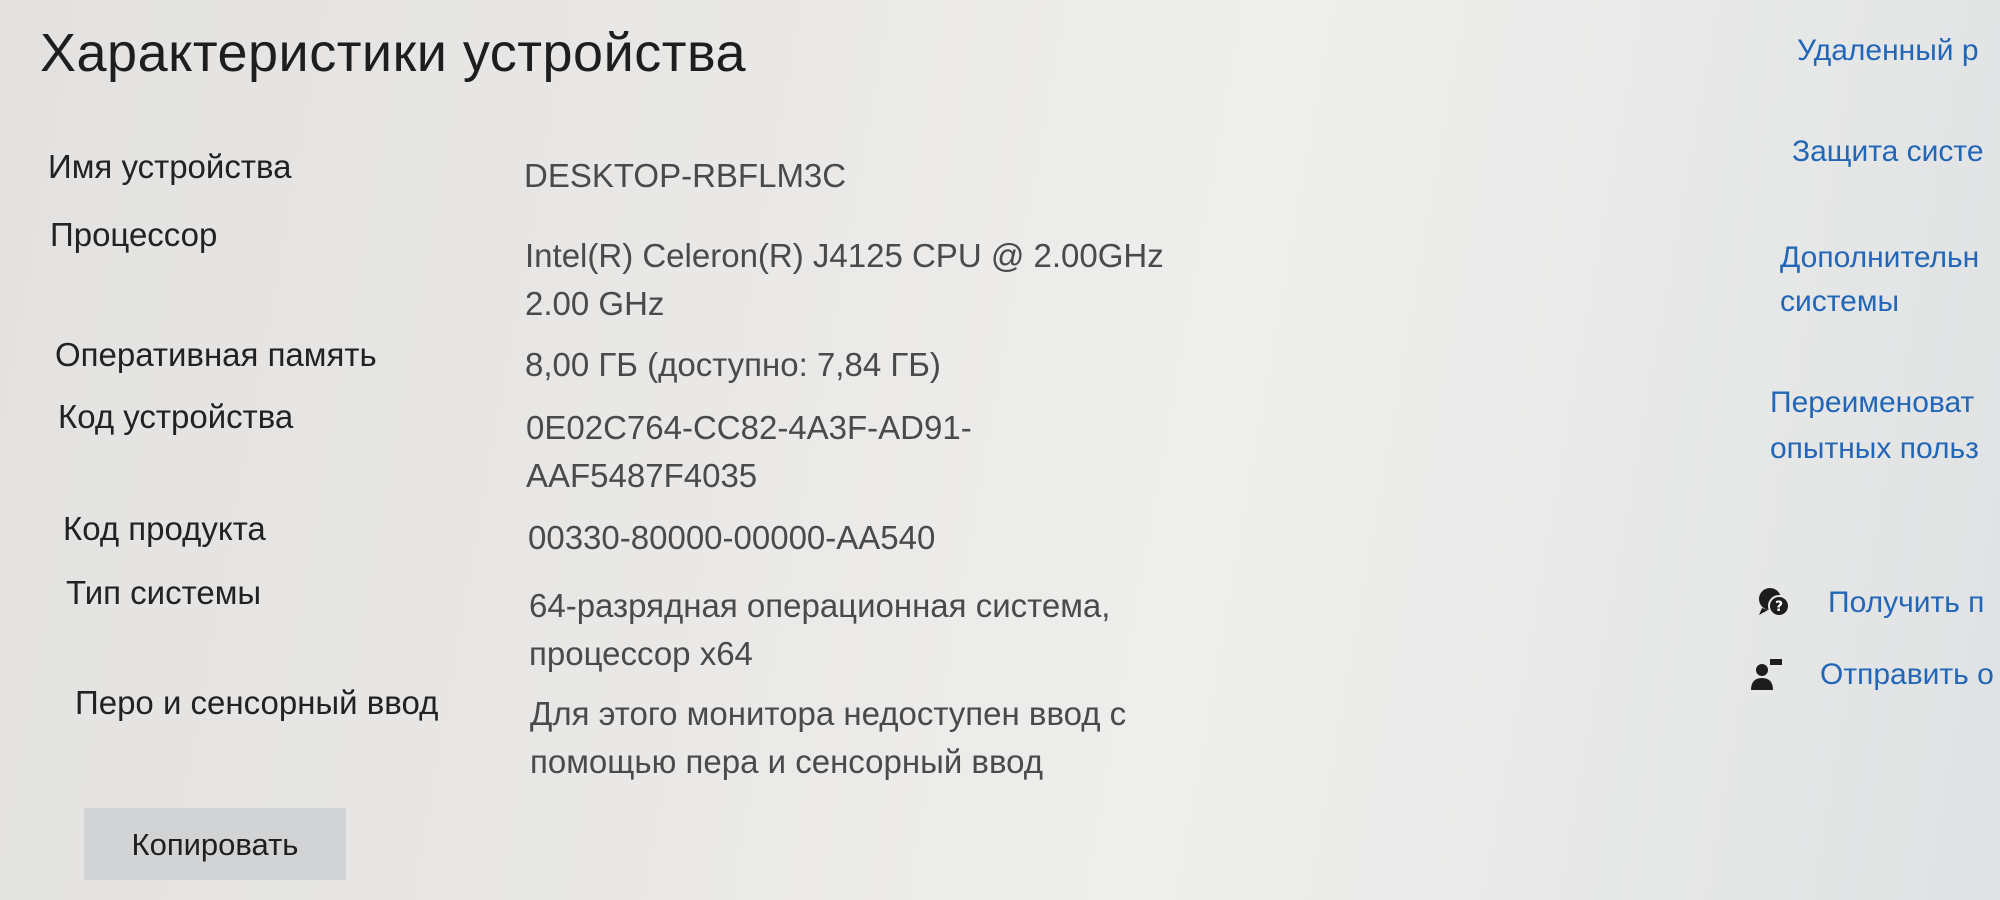 The image size is (2000, 900). Describe the element at coordinates (1874, 448) in the screenshot. I see `link-rename-line: опытных польз` at that location.